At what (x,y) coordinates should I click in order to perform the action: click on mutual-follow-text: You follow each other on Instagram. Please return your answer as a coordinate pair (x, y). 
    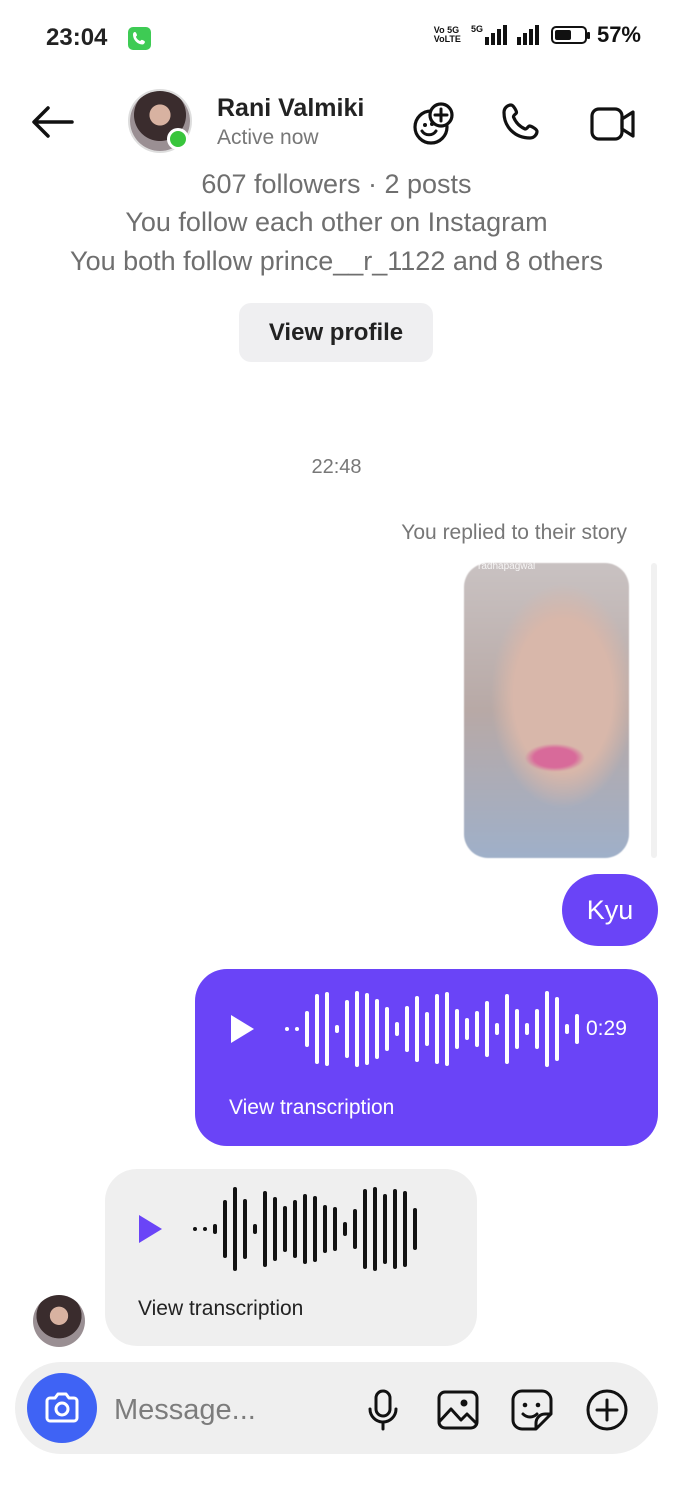
    Looking at the image, I should click on (336, 222).